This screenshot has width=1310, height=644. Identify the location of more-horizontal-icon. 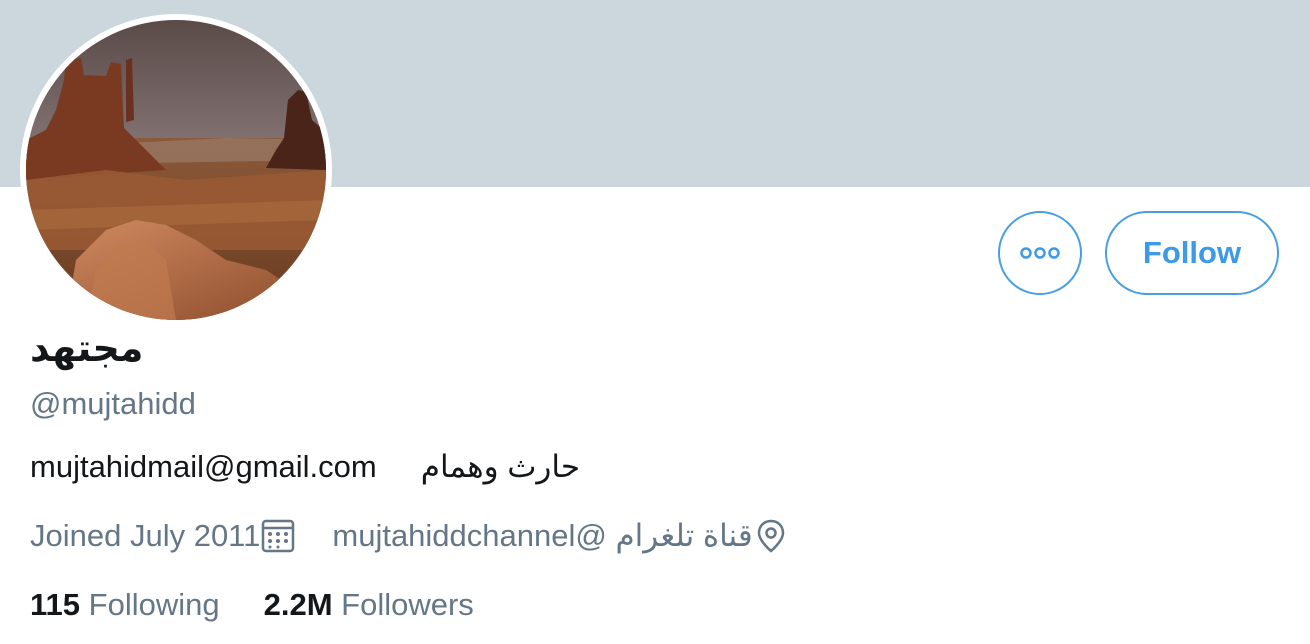
(1040, 253).